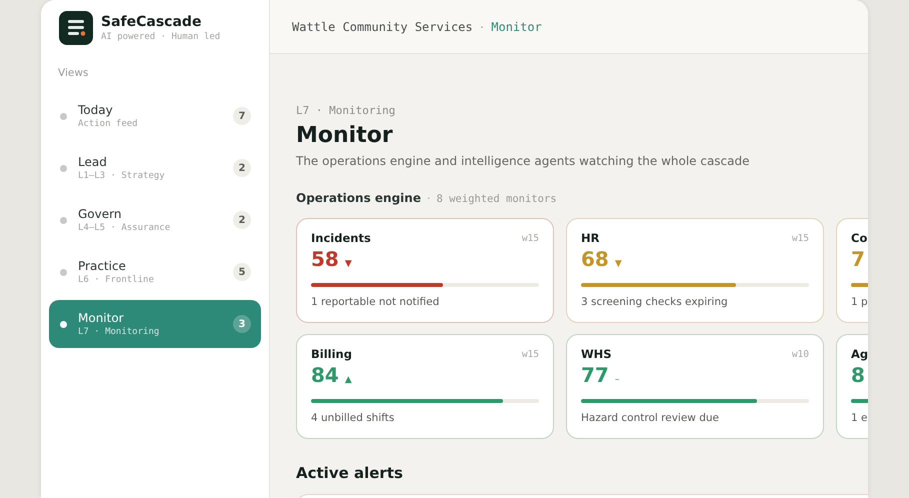  I want to click on page-description: The operations engine and intelligence agents watching the whole cascade, so click(523, 161).